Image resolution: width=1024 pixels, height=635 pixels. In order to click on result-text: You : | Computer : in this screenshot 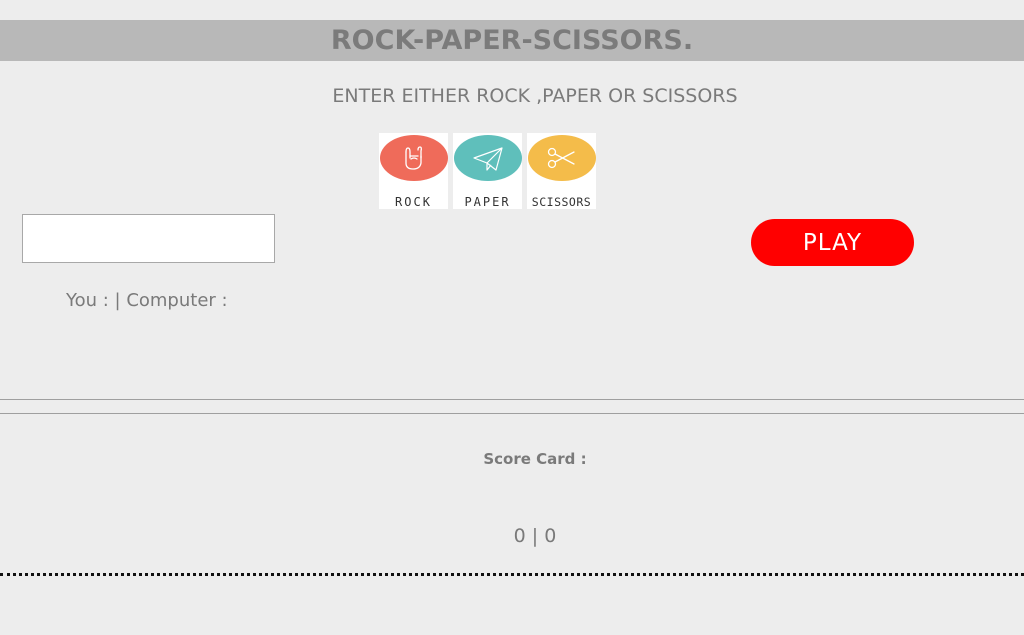, I will do `click(147, 300)`.